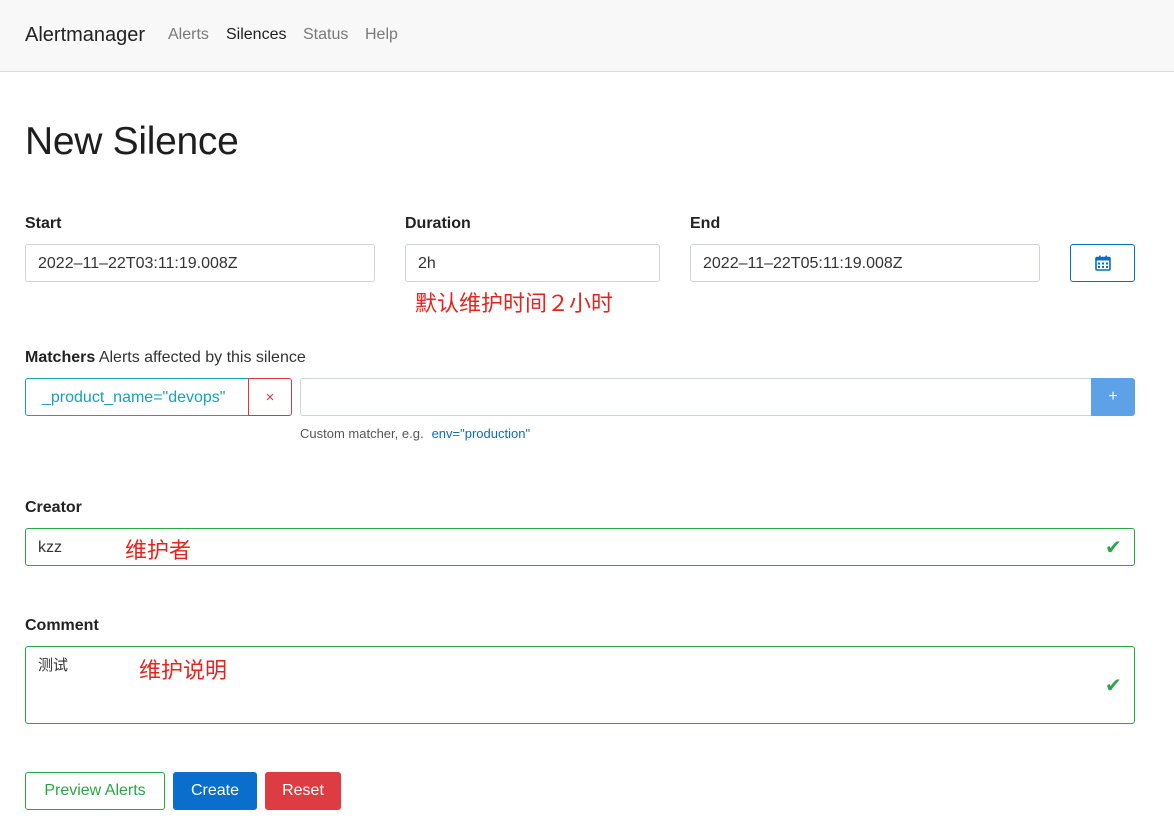 The width and height of the screenshot is (1174, 834). I want to click on matchers-heading: Matchers Alerts affected by this silence, so click(165, 358).